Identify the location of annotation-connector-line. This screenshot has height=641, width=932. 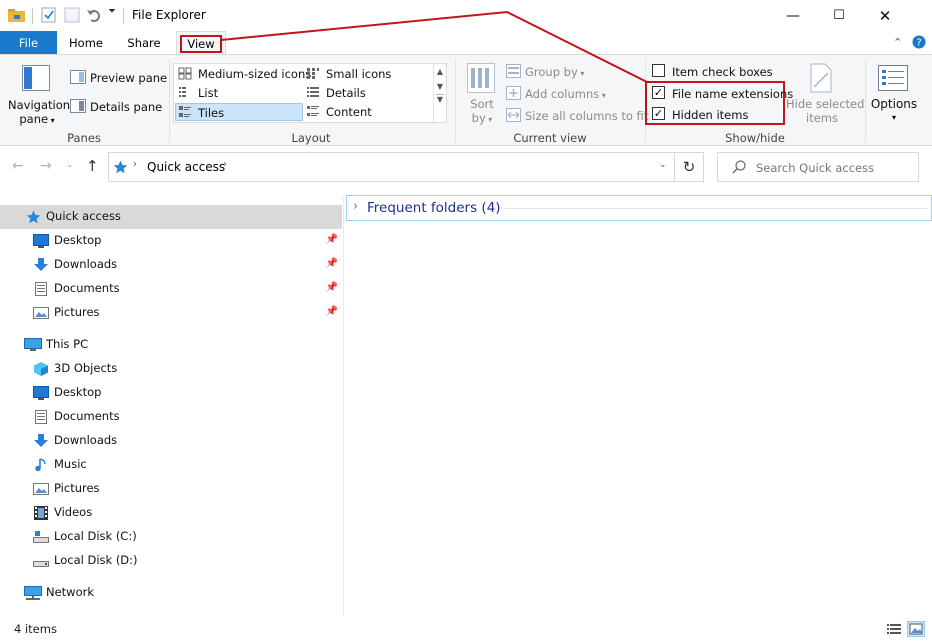
(434, 46).